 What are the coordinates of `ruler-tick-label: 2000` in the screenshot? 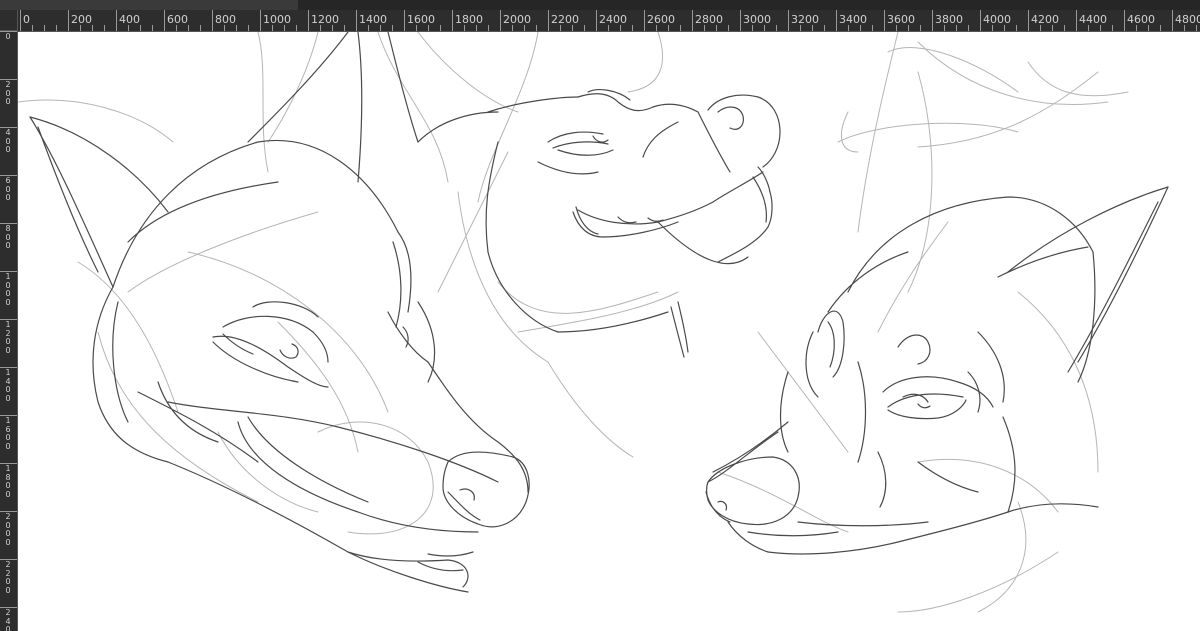 It's located at (517, 19).